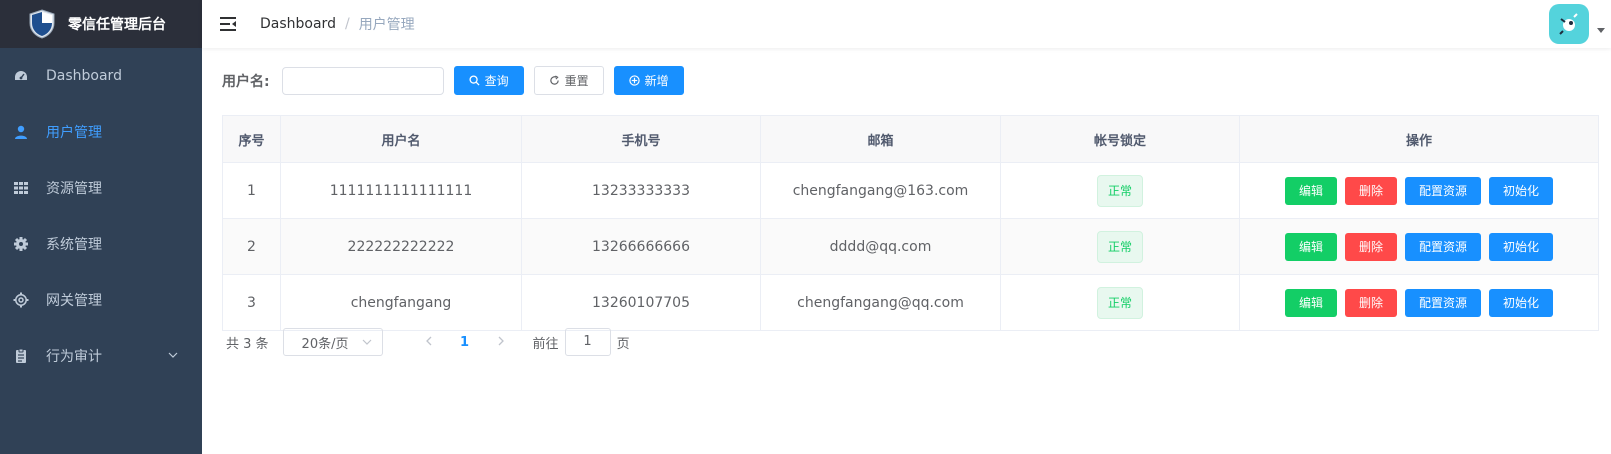  I want to click on breadcrumb-current: 用户管理, so click(386, 25).